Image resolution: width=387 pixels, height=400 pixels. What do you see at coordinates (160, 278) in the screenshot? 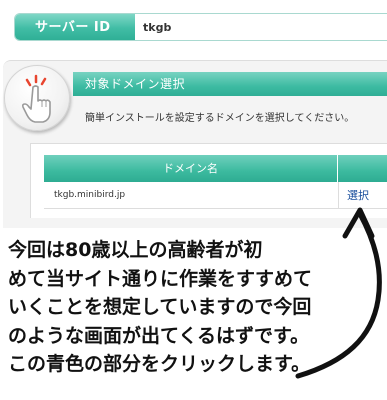
I see `annotation-line: めて当サイト通りに作業をすすめて` at bounding box center [160, 278].